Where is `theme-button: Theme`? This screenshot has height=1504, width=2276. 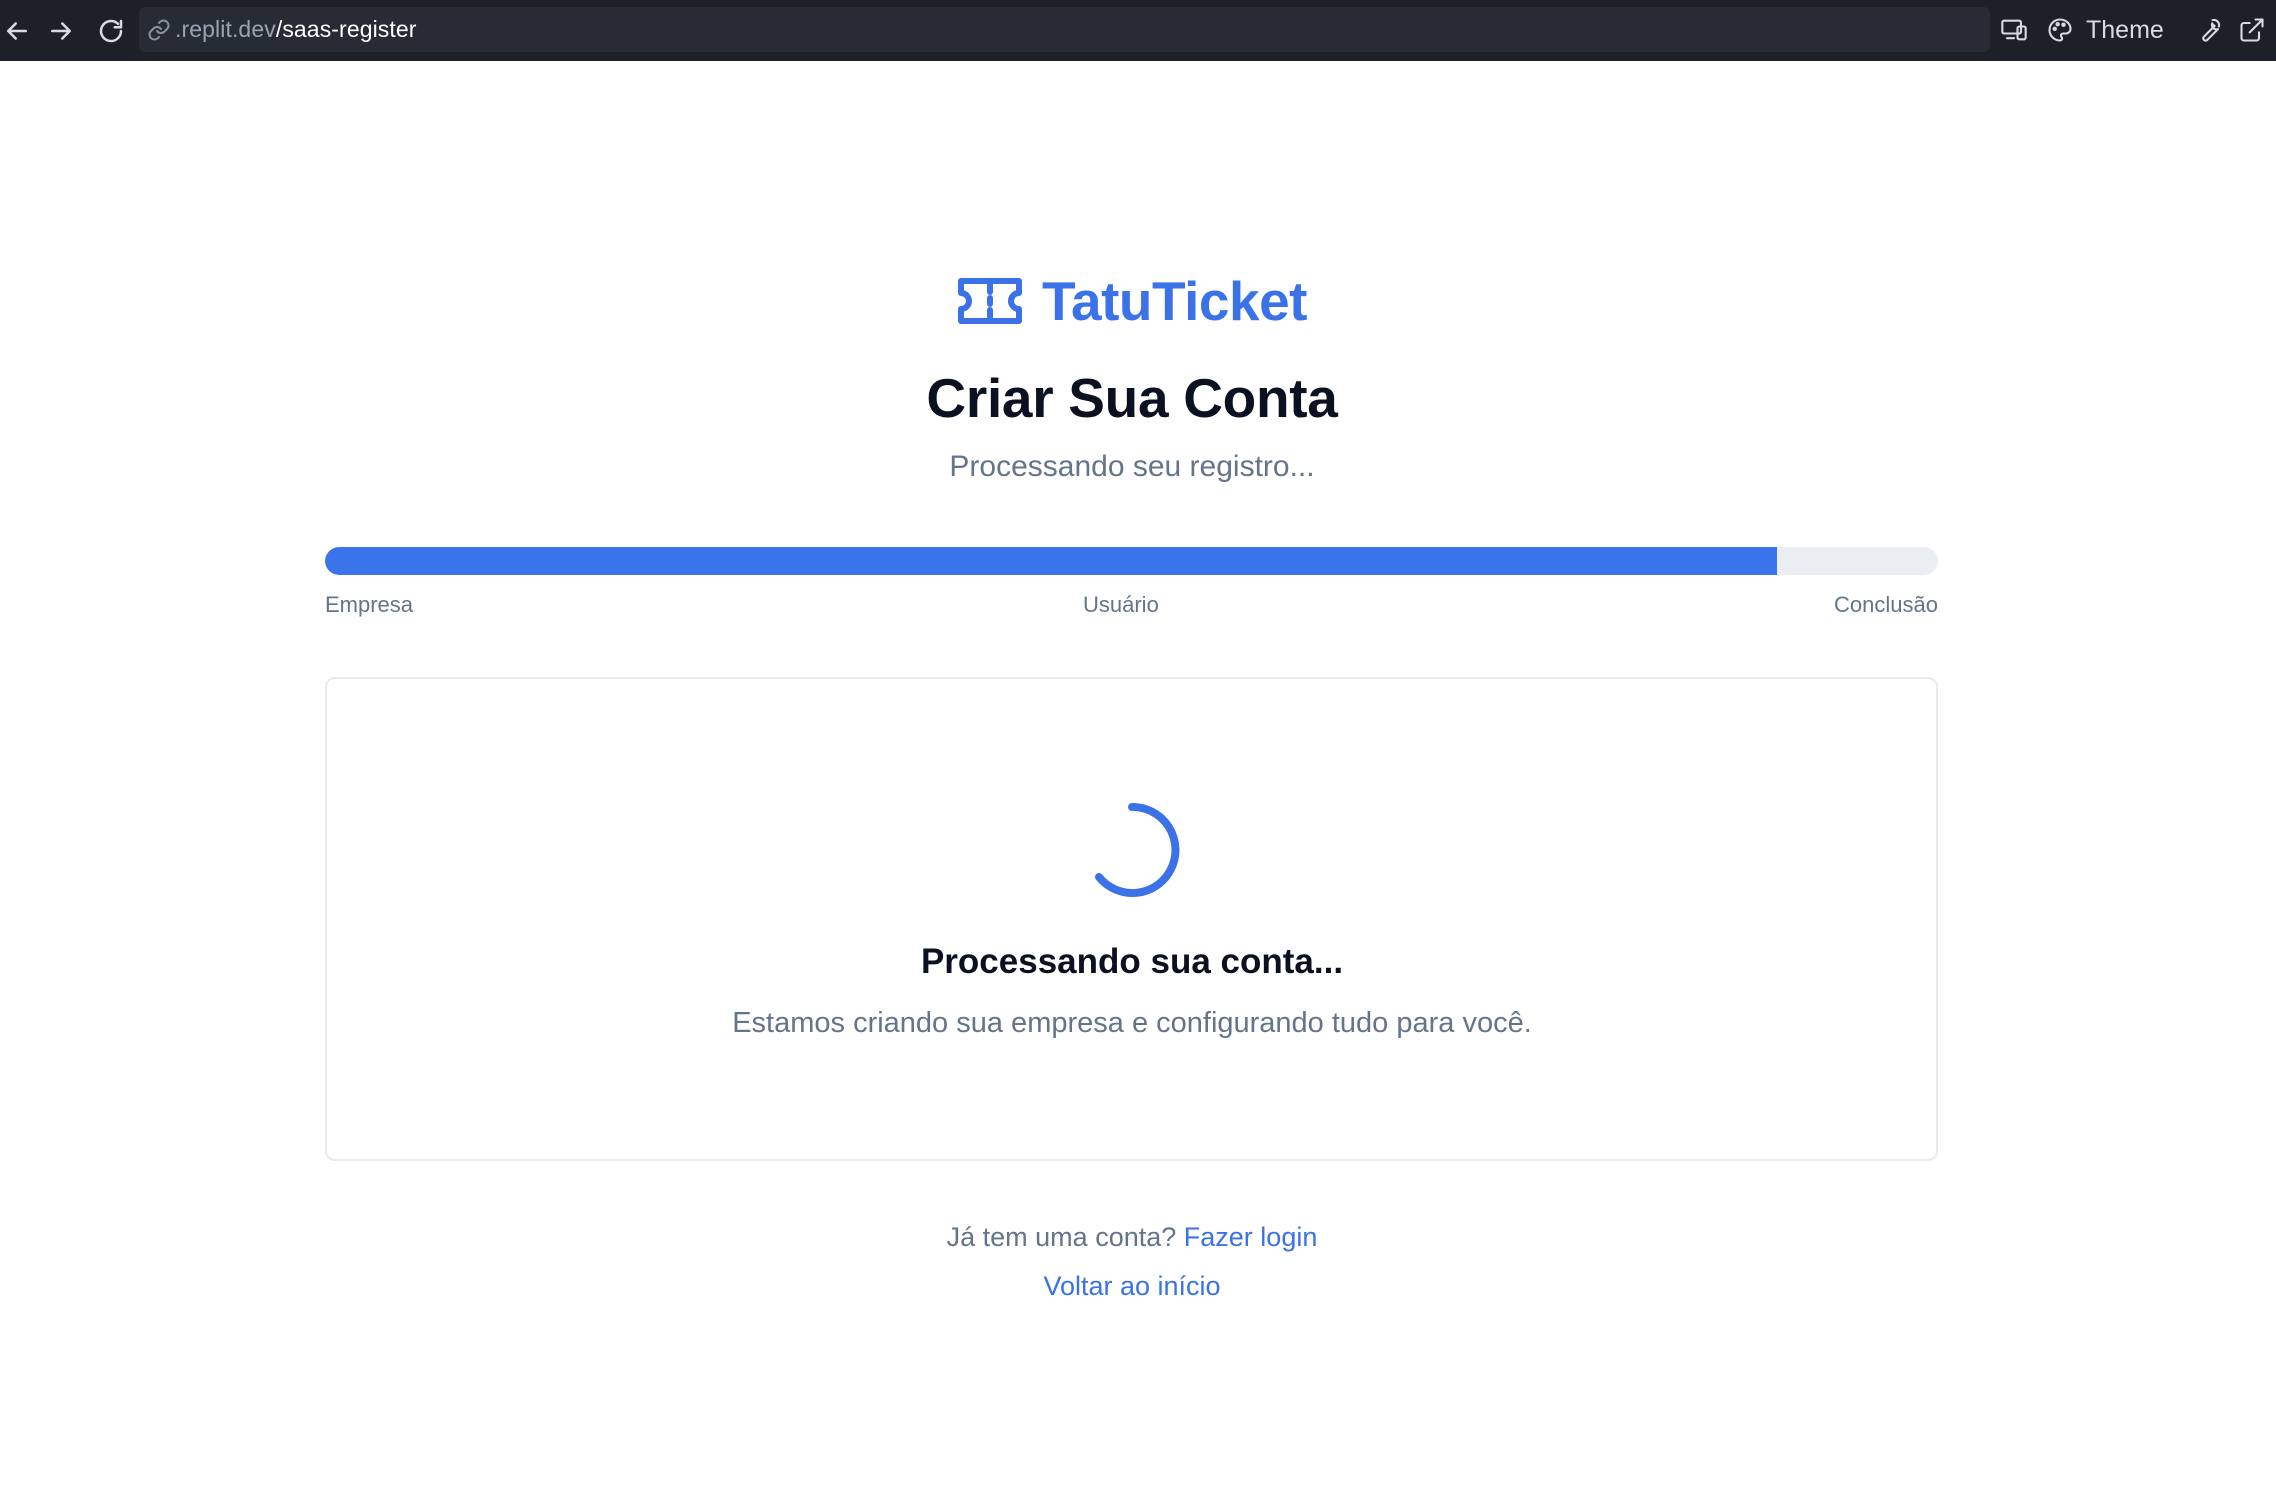 theme-button: Theme is located at coordinates (2105, 30).